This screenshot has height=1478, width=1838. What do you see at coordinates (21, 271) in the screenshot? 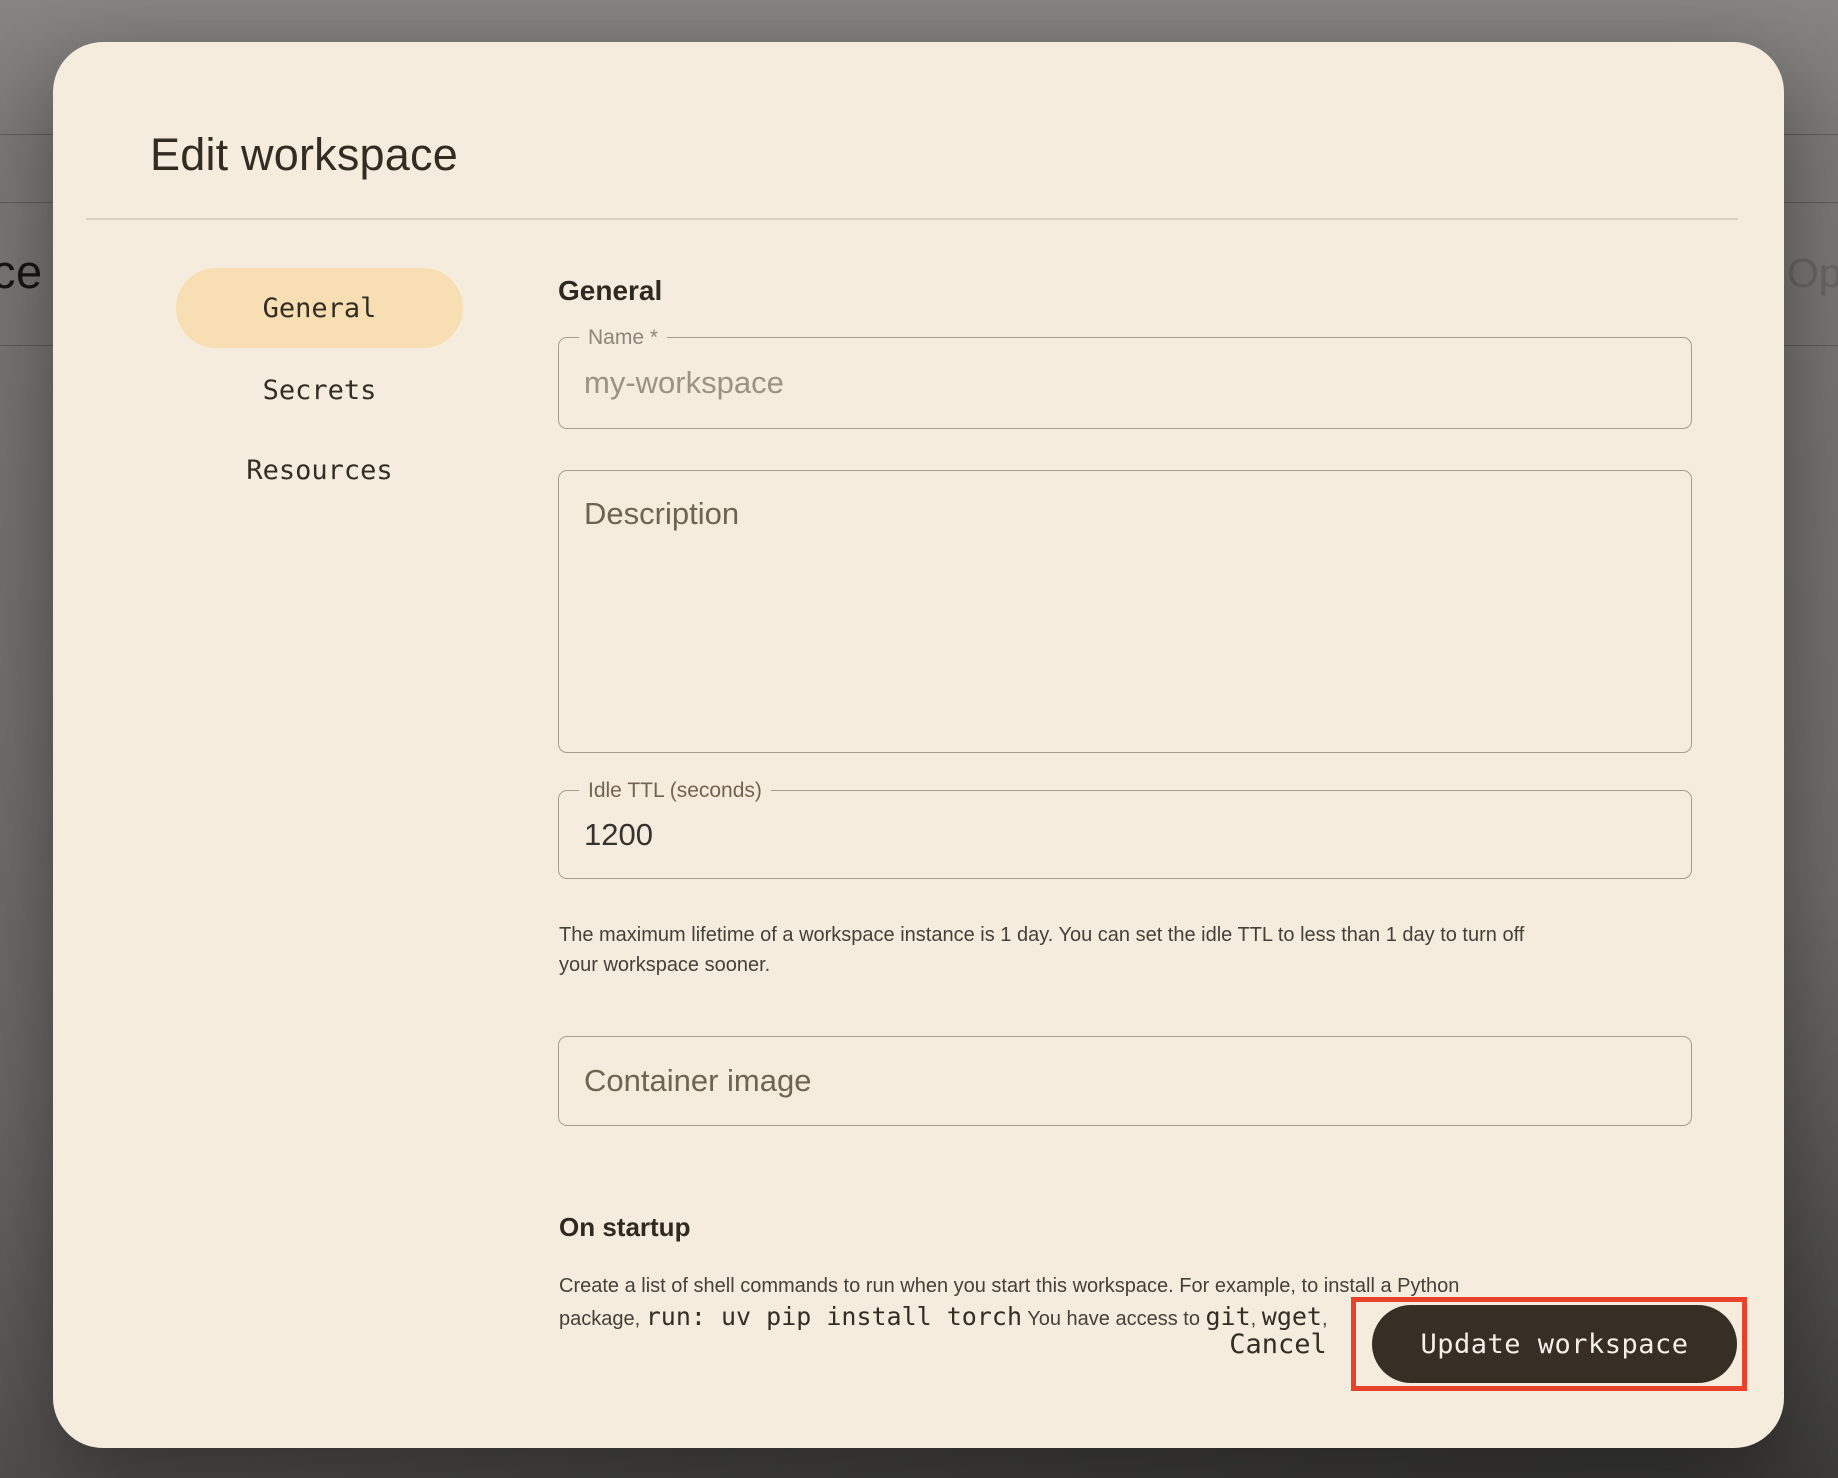
I see `background-clipped-text: ce` at bounding box center [21, 271].